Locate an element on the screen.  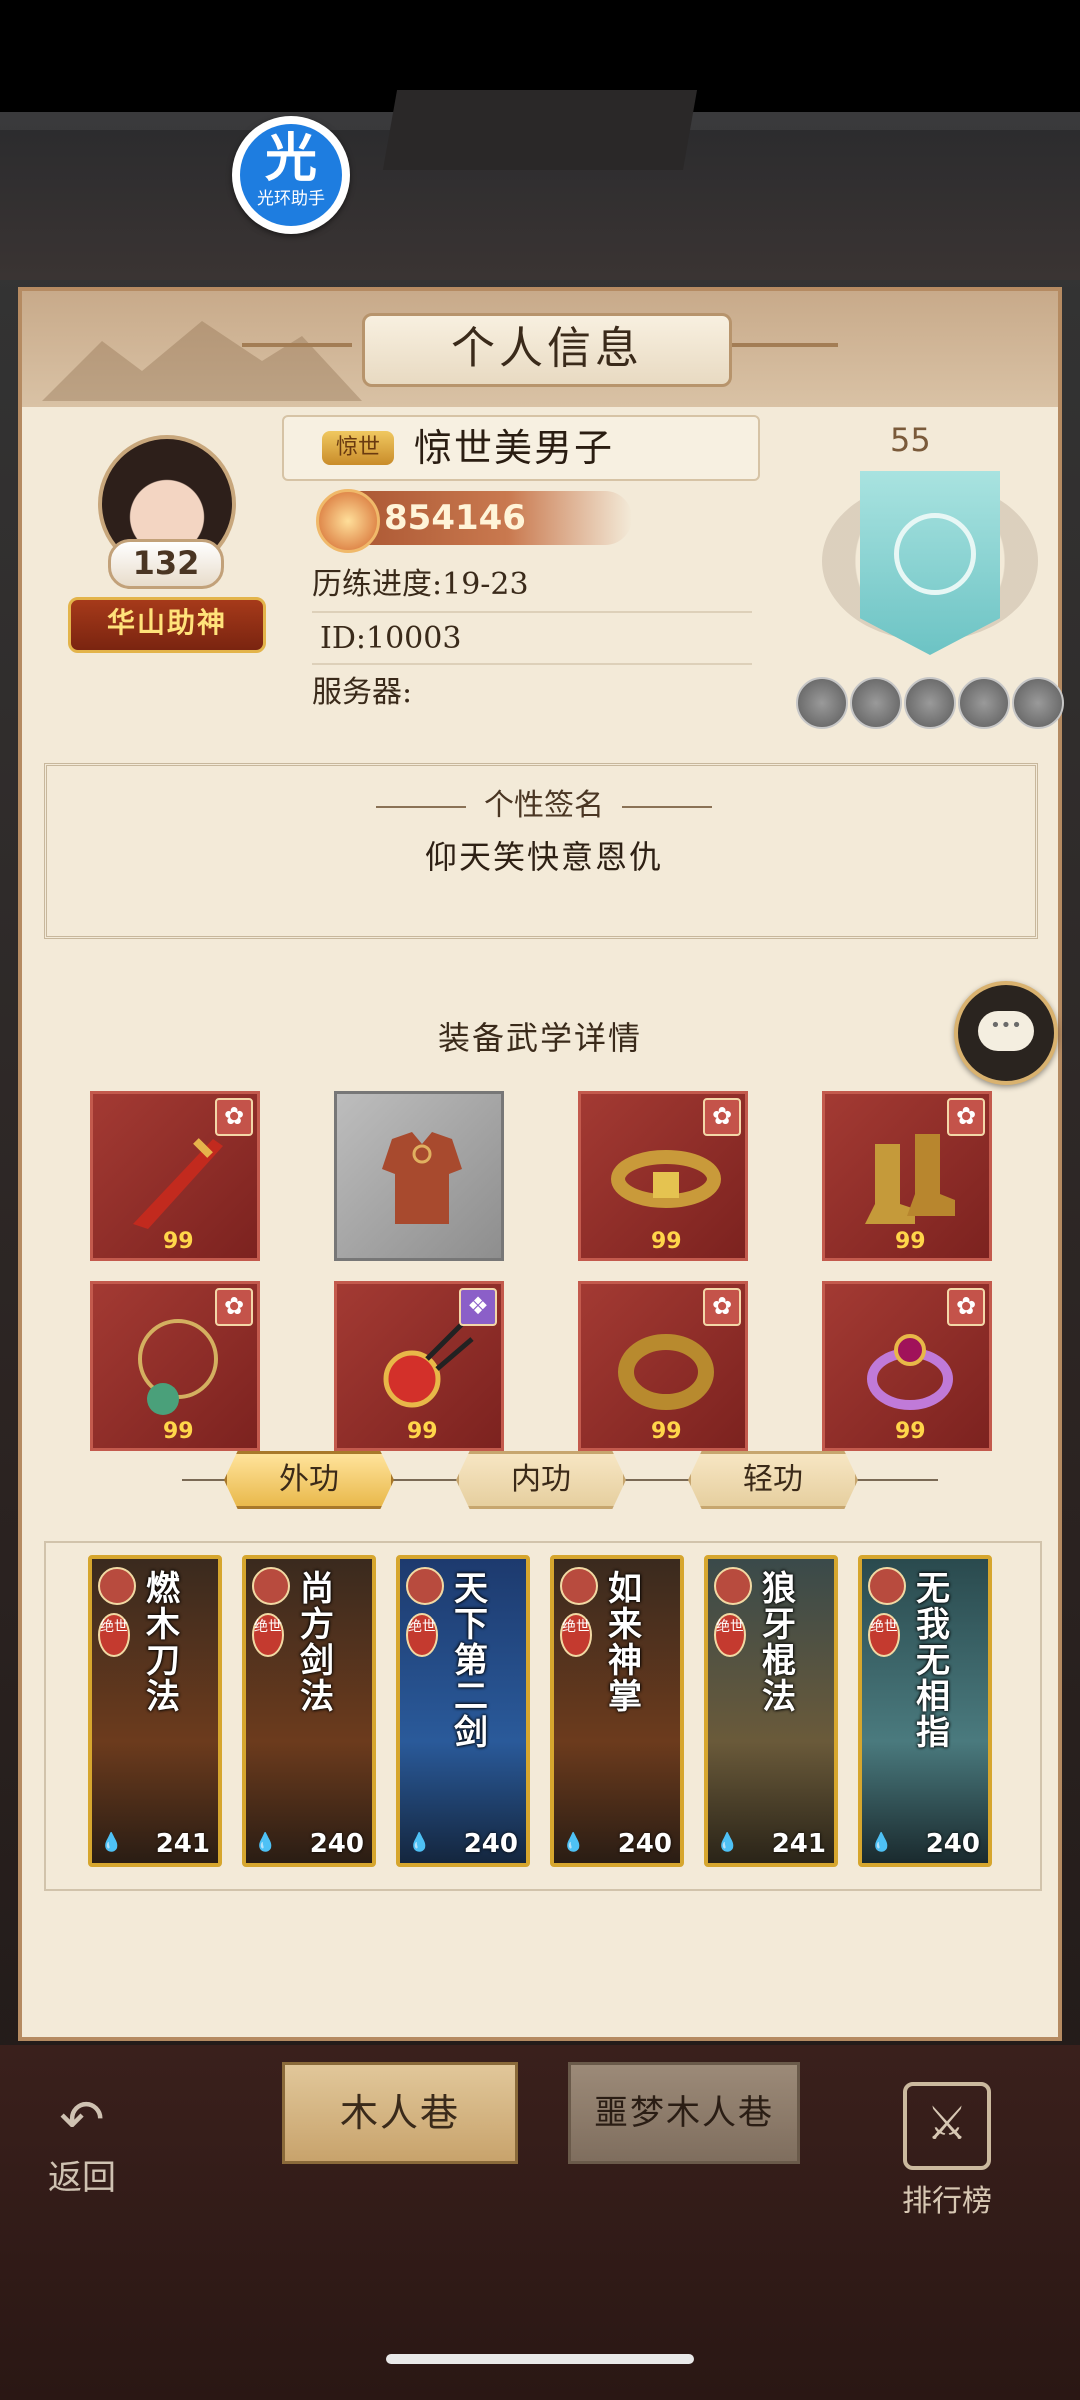
skill-title: 狼牙棍法 is located at coordinates (779, 1643).